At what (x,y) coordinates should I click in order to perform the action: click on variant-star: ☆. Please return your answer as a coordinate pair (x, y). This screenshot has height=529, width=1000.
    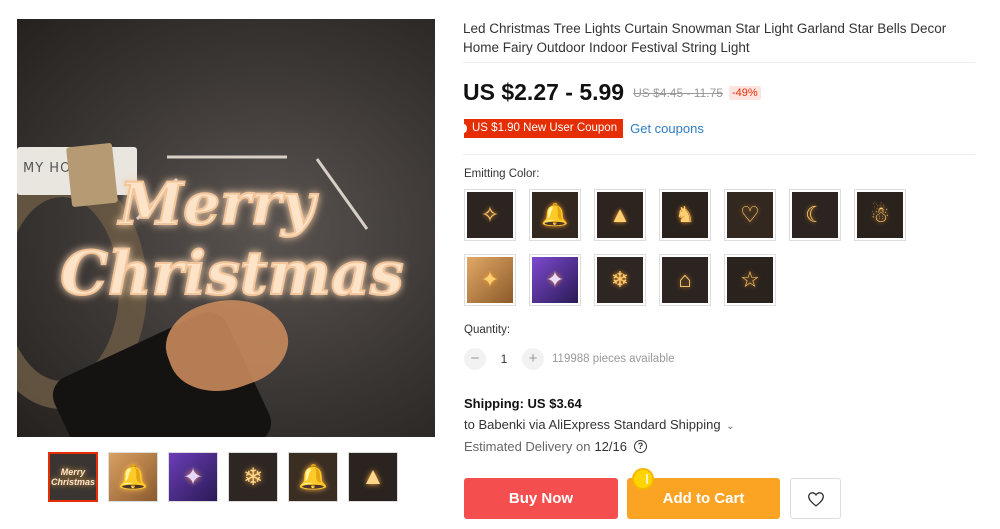
    Looking at the image, I should click on (750, 280).